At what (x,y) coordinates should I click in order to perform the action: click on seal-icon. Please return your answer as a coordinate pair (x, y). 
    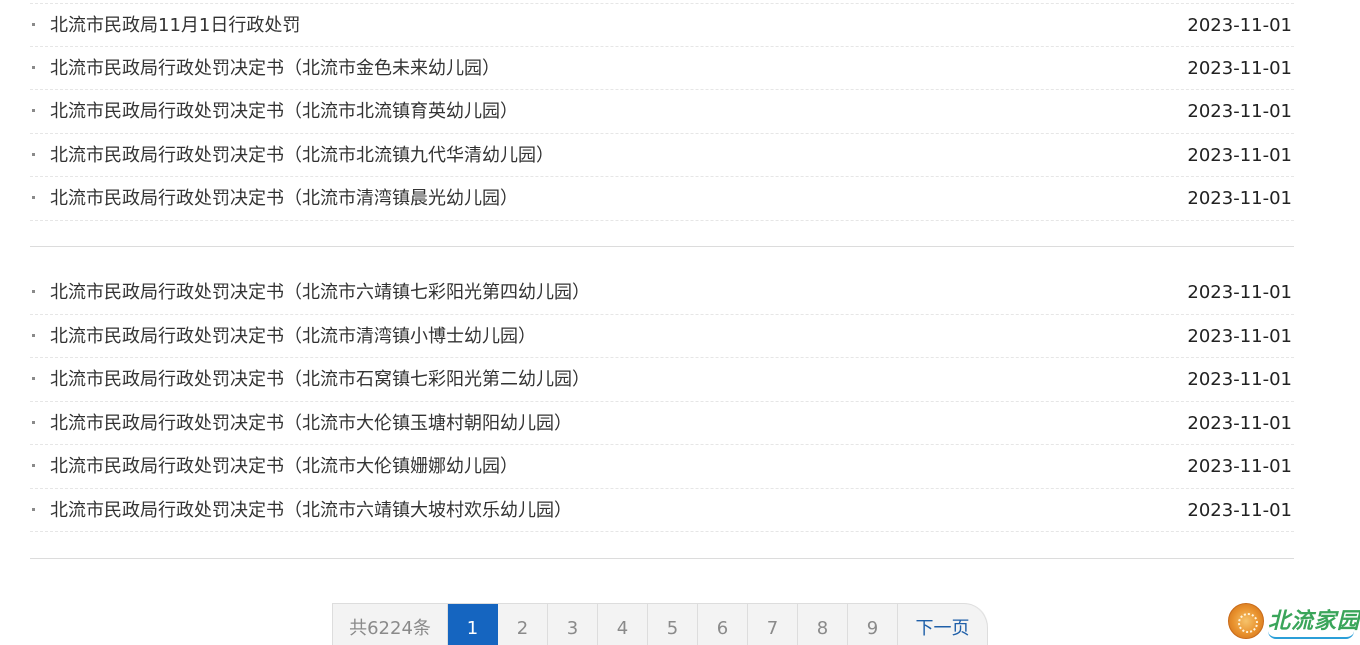
    Looking at the image, I should click on (1246, 621).